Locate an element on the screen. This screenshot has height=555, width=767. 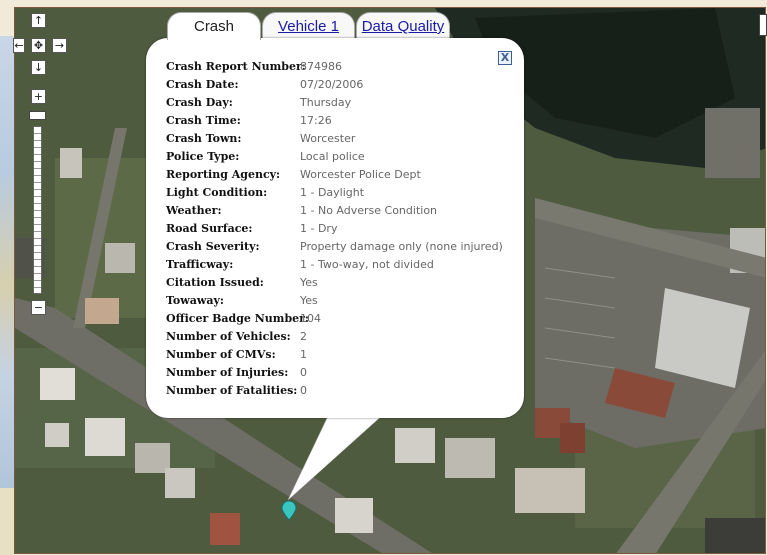
detail-label: Crash Town: is located at coordinates (204, 138).